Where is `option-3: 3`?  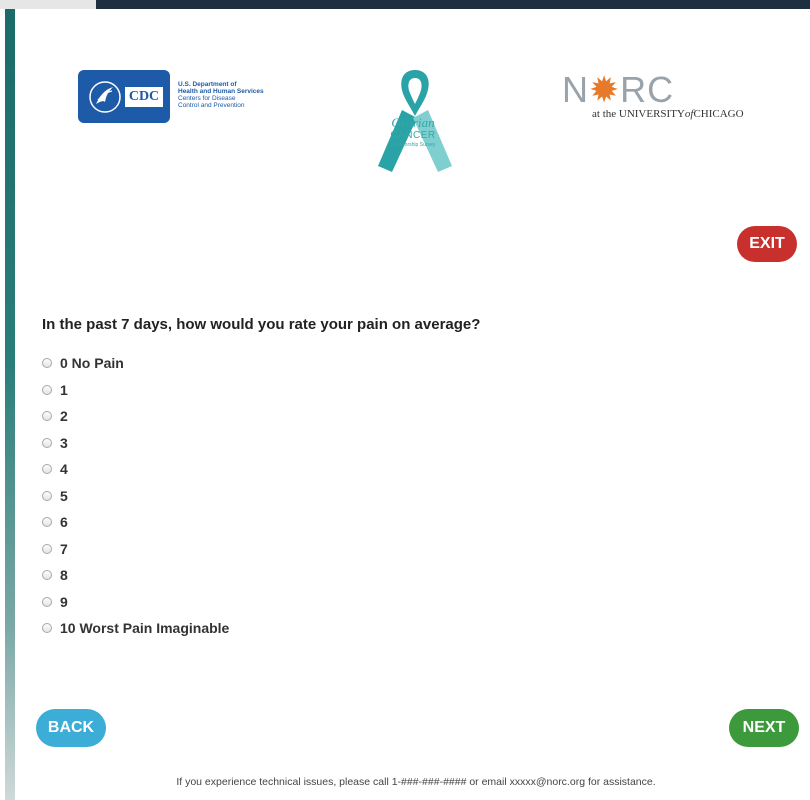 option-3: 3 is located at coordinates (135, 443).